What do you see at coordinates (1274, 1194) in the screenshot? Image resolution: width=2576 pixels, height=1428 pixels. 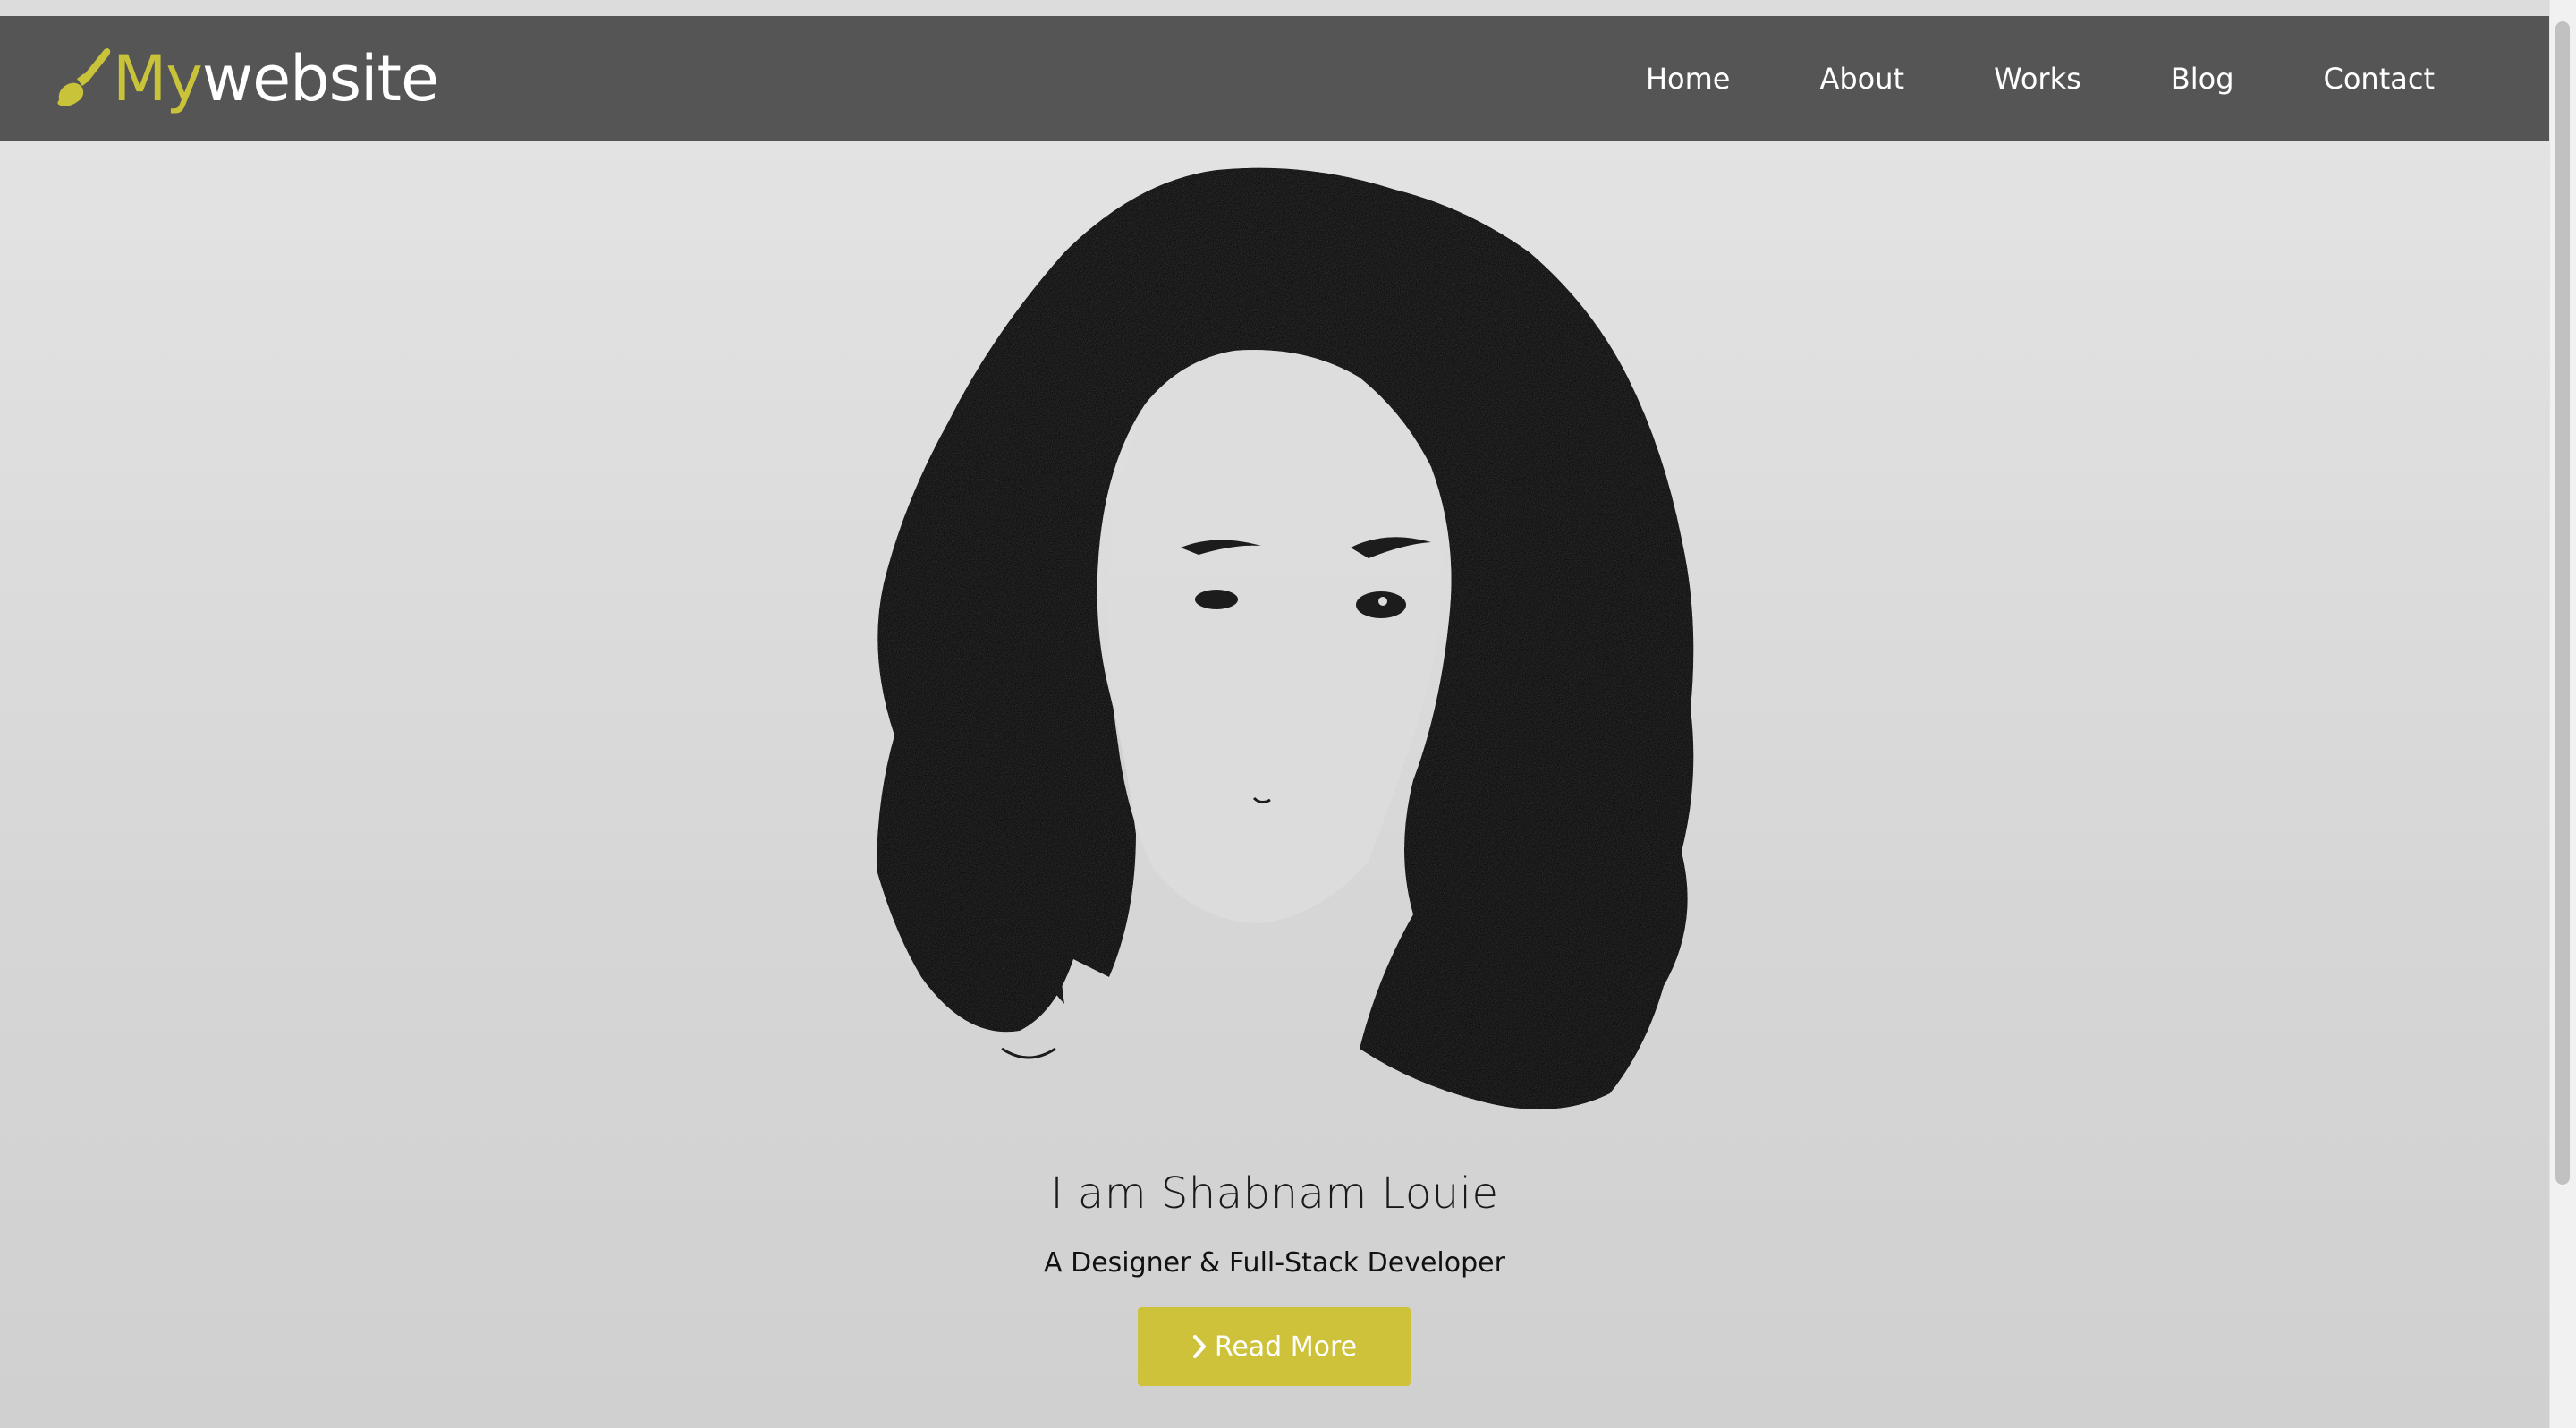 I see `hero-title: I am Shabnam Louie` at bounding box center [1274, 1194].